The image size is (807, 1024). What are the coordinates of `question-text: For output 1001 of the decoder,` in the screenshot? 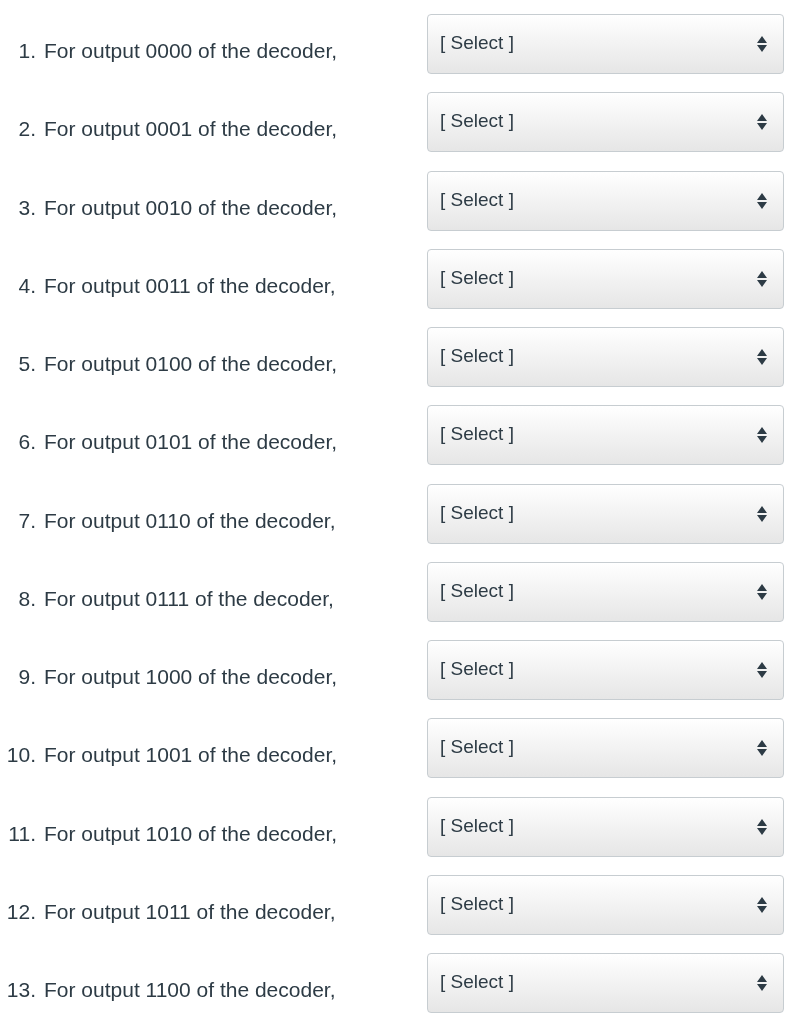 It's located at (191, 755).